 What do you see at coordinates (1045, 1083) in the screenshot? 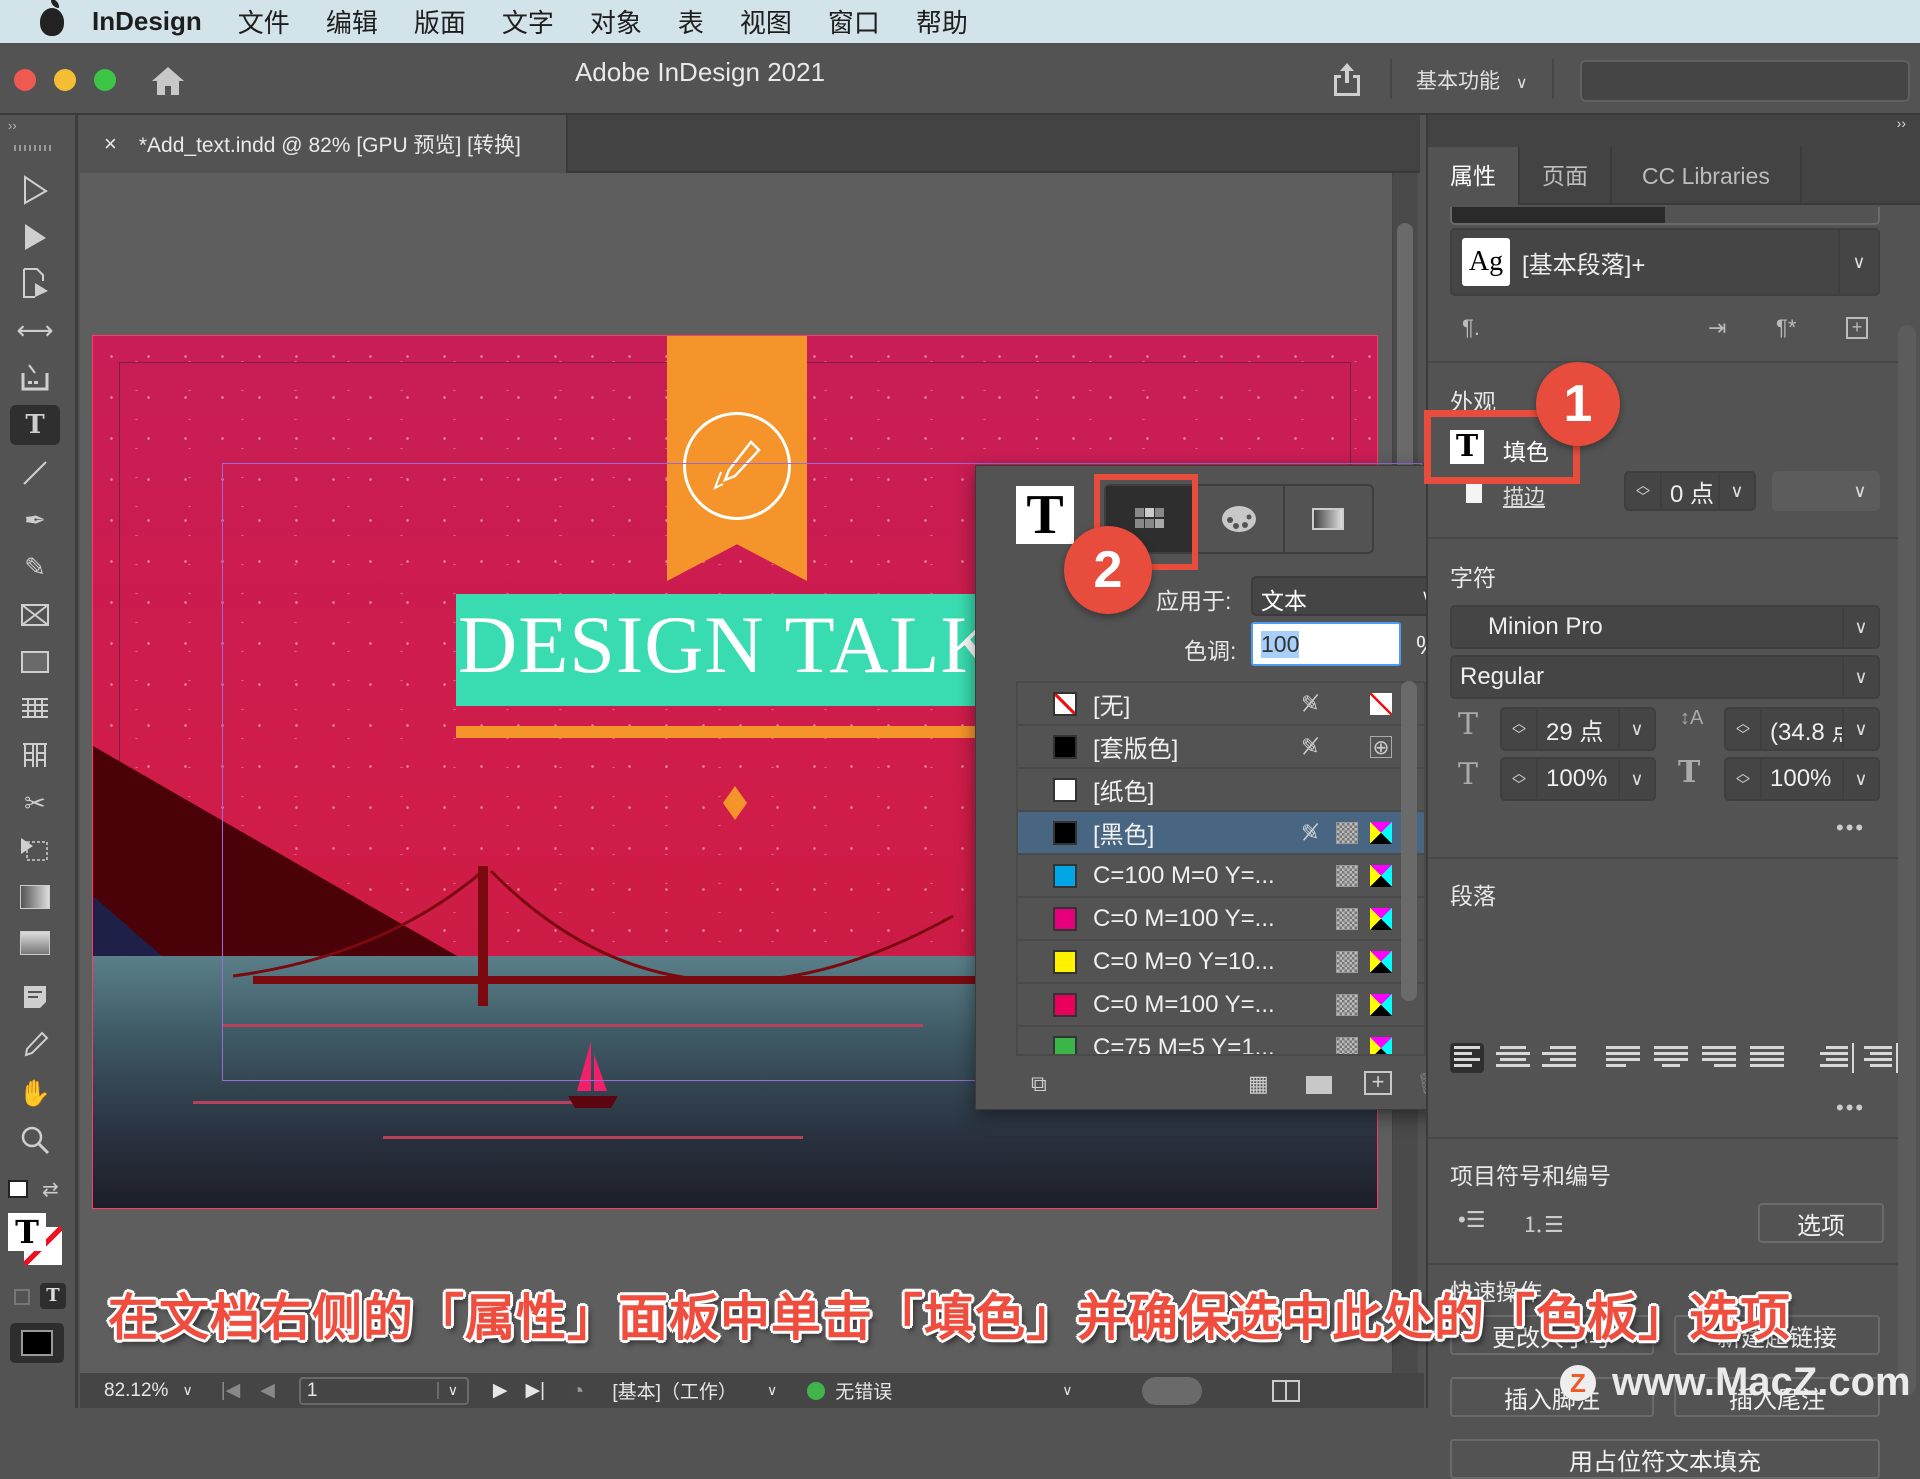
I see `show-swatch-kinds-icon: ⧉` at bounding box center [1045, 1083].